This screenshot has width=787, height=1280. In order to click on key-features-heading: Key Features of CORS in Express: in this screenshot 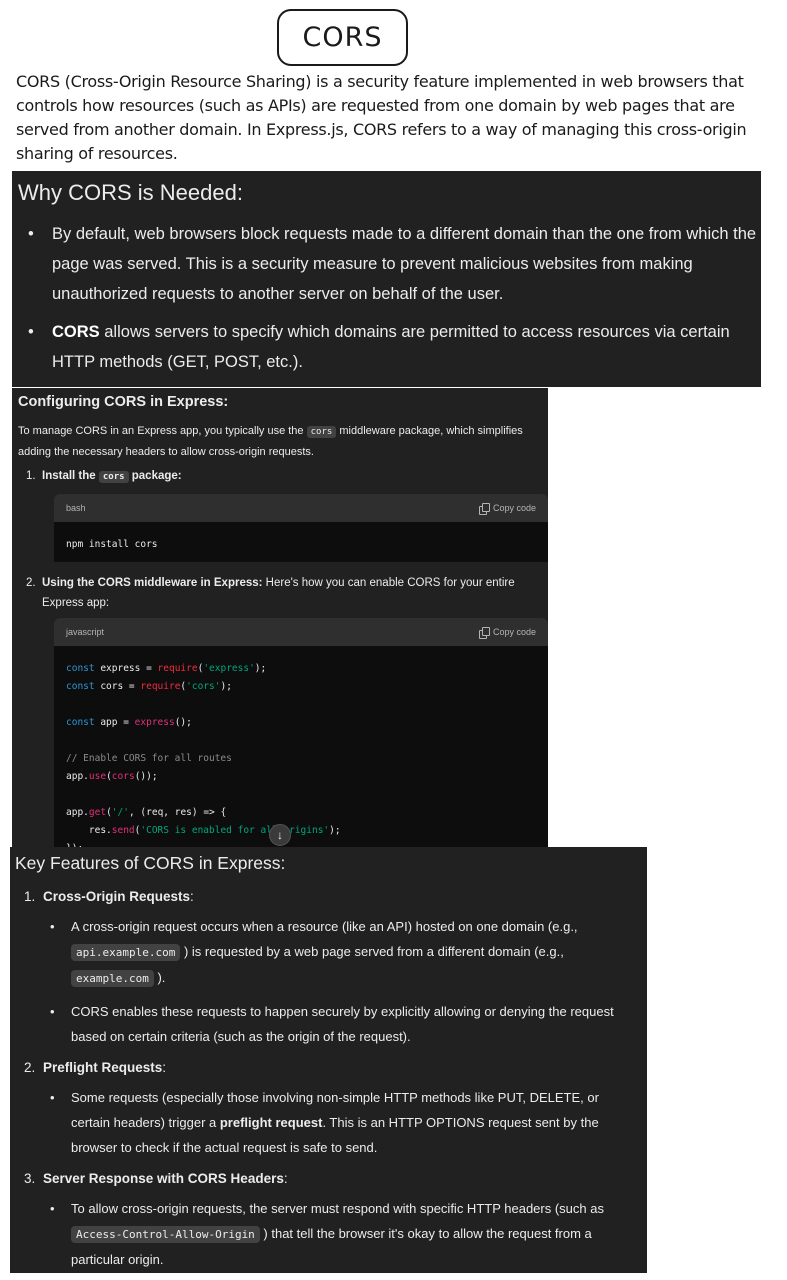, I will do `click(150, 863)`.